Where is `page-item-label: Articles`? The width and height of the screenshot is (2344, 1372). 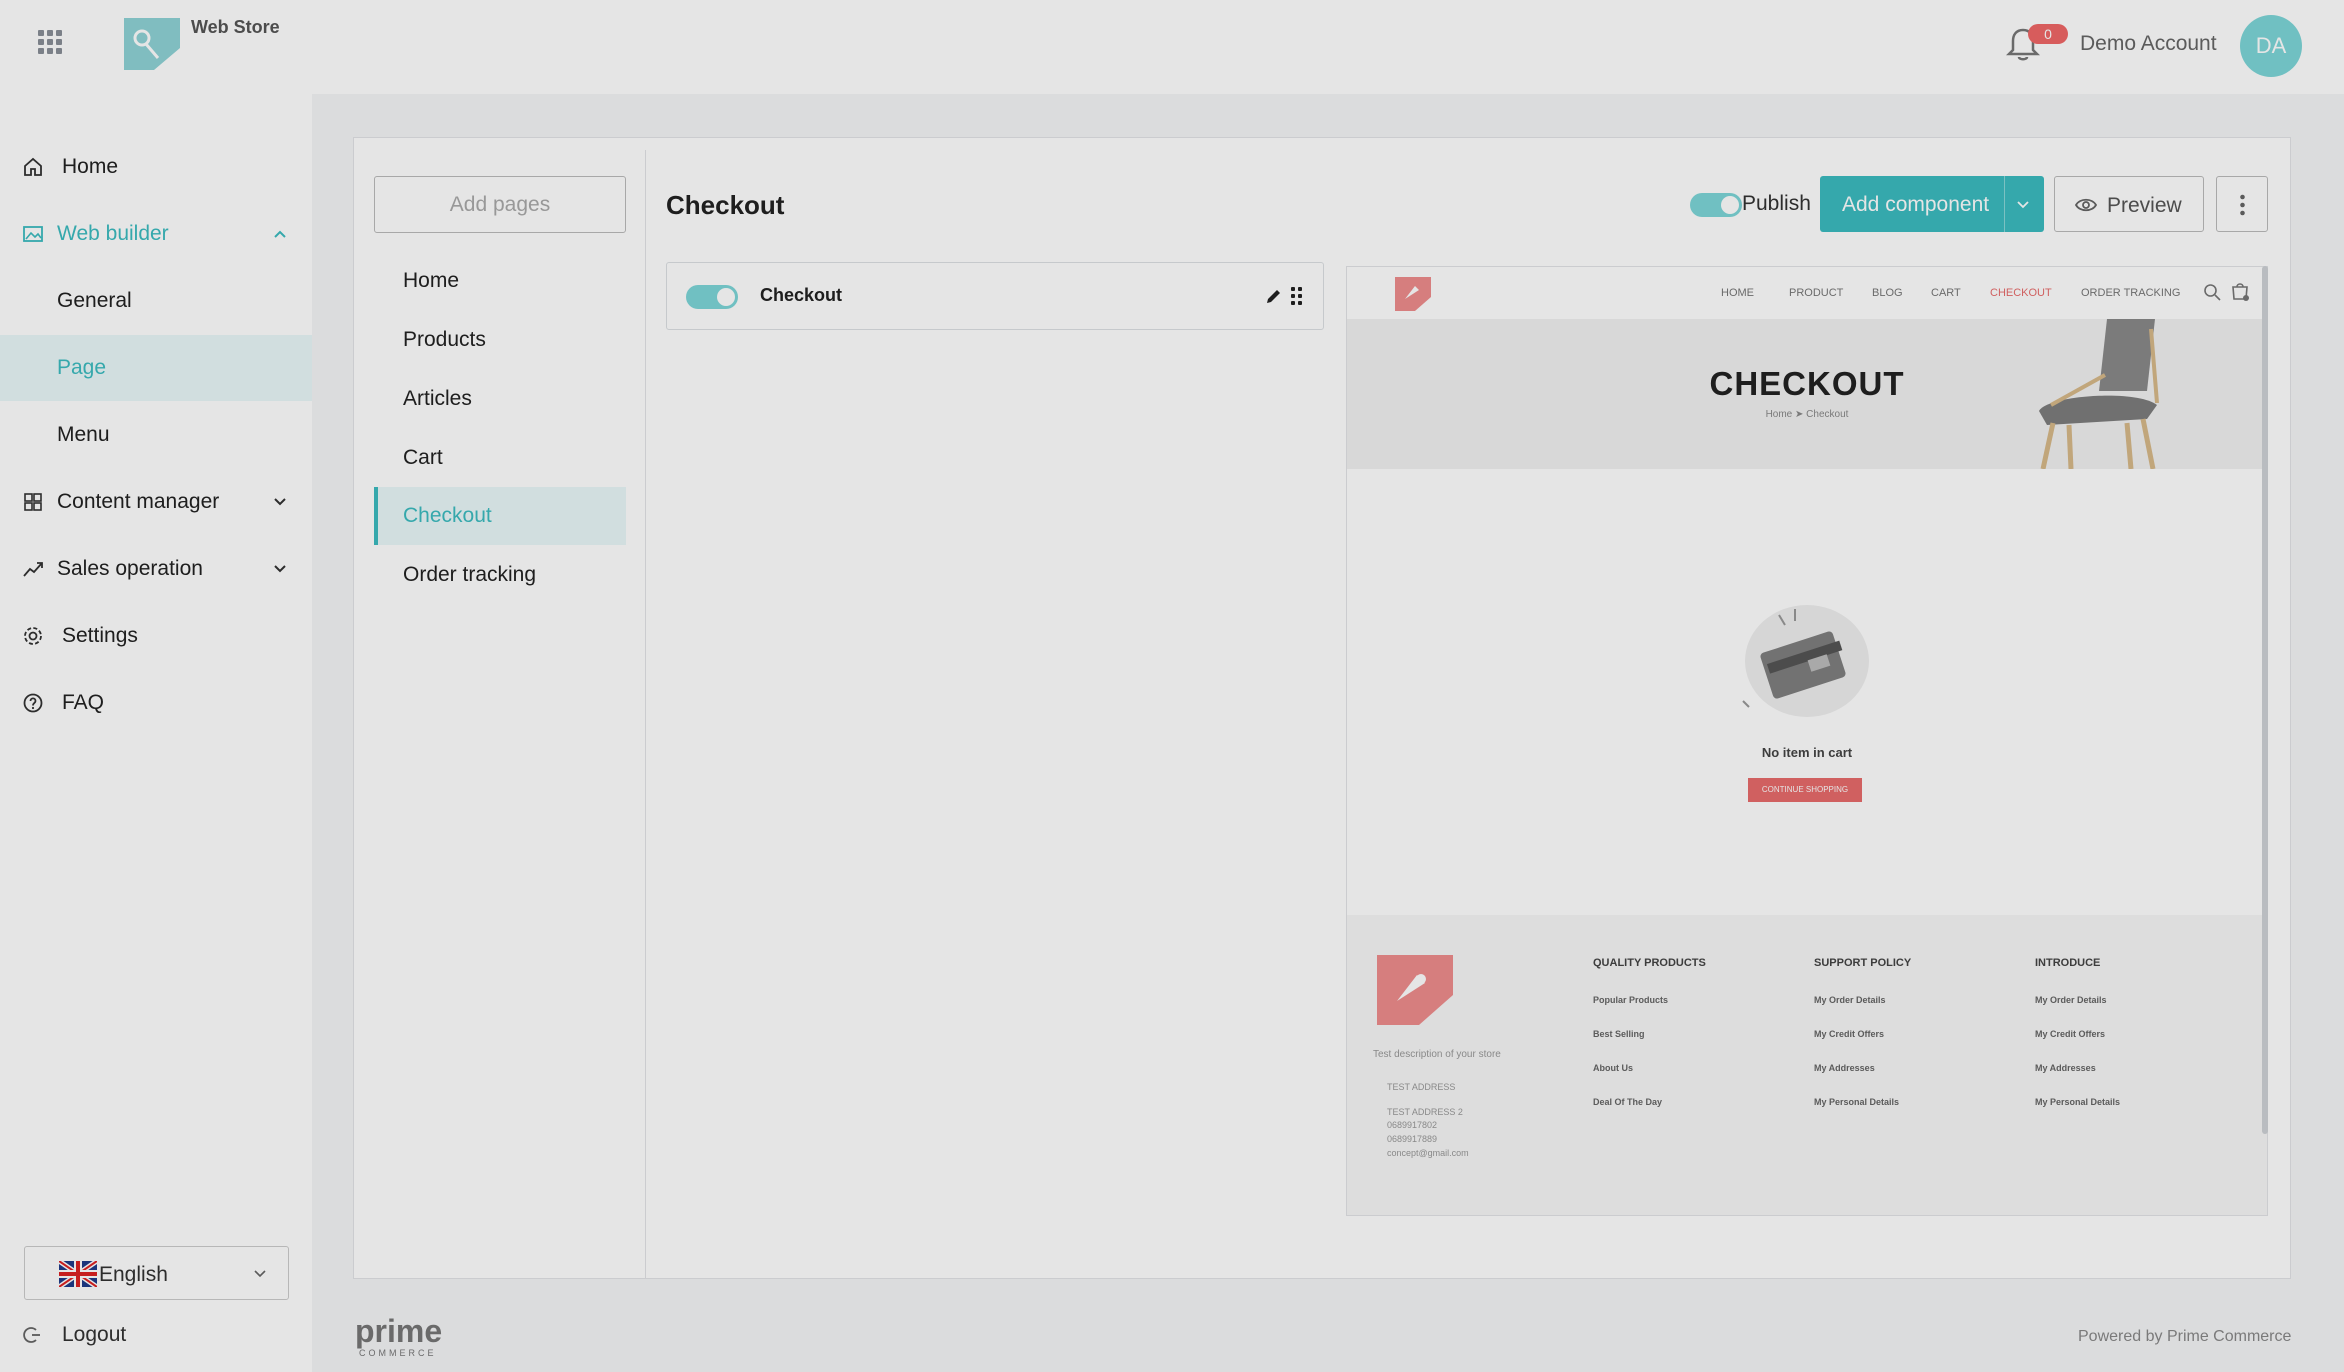 page-item-label: Articles is located at coordinates (437, 398).